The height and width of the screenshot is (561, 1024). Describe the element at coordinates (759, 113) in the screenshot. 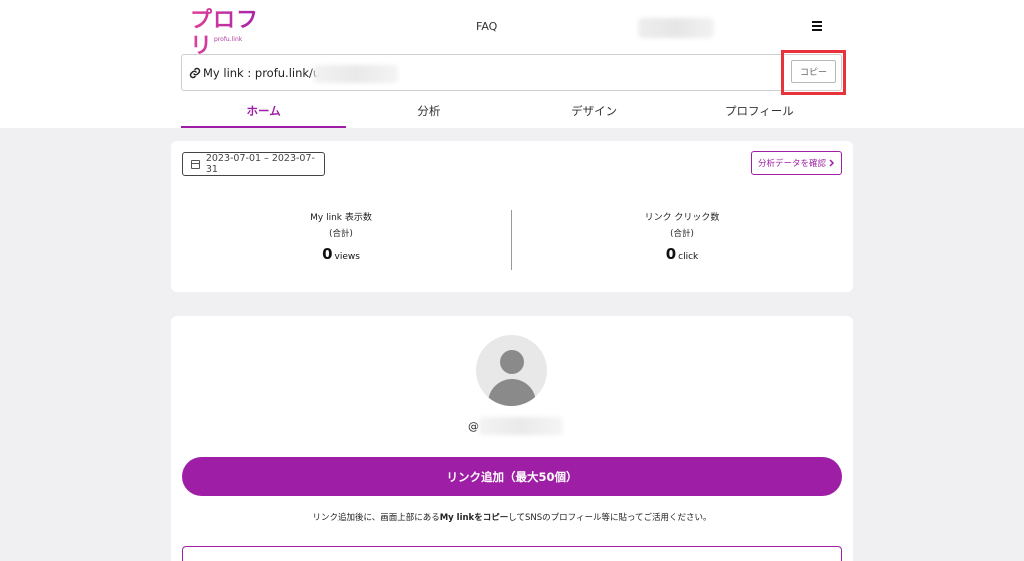

I see `tab-profile: プロフィール` at that location.